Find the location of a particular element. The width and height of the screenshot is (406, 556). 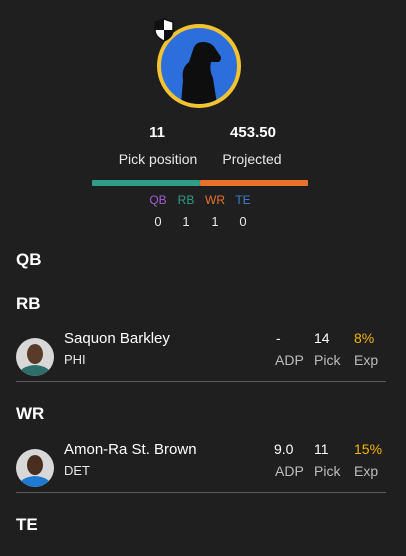

player-team: PHI is located at coordinates (75, 359).